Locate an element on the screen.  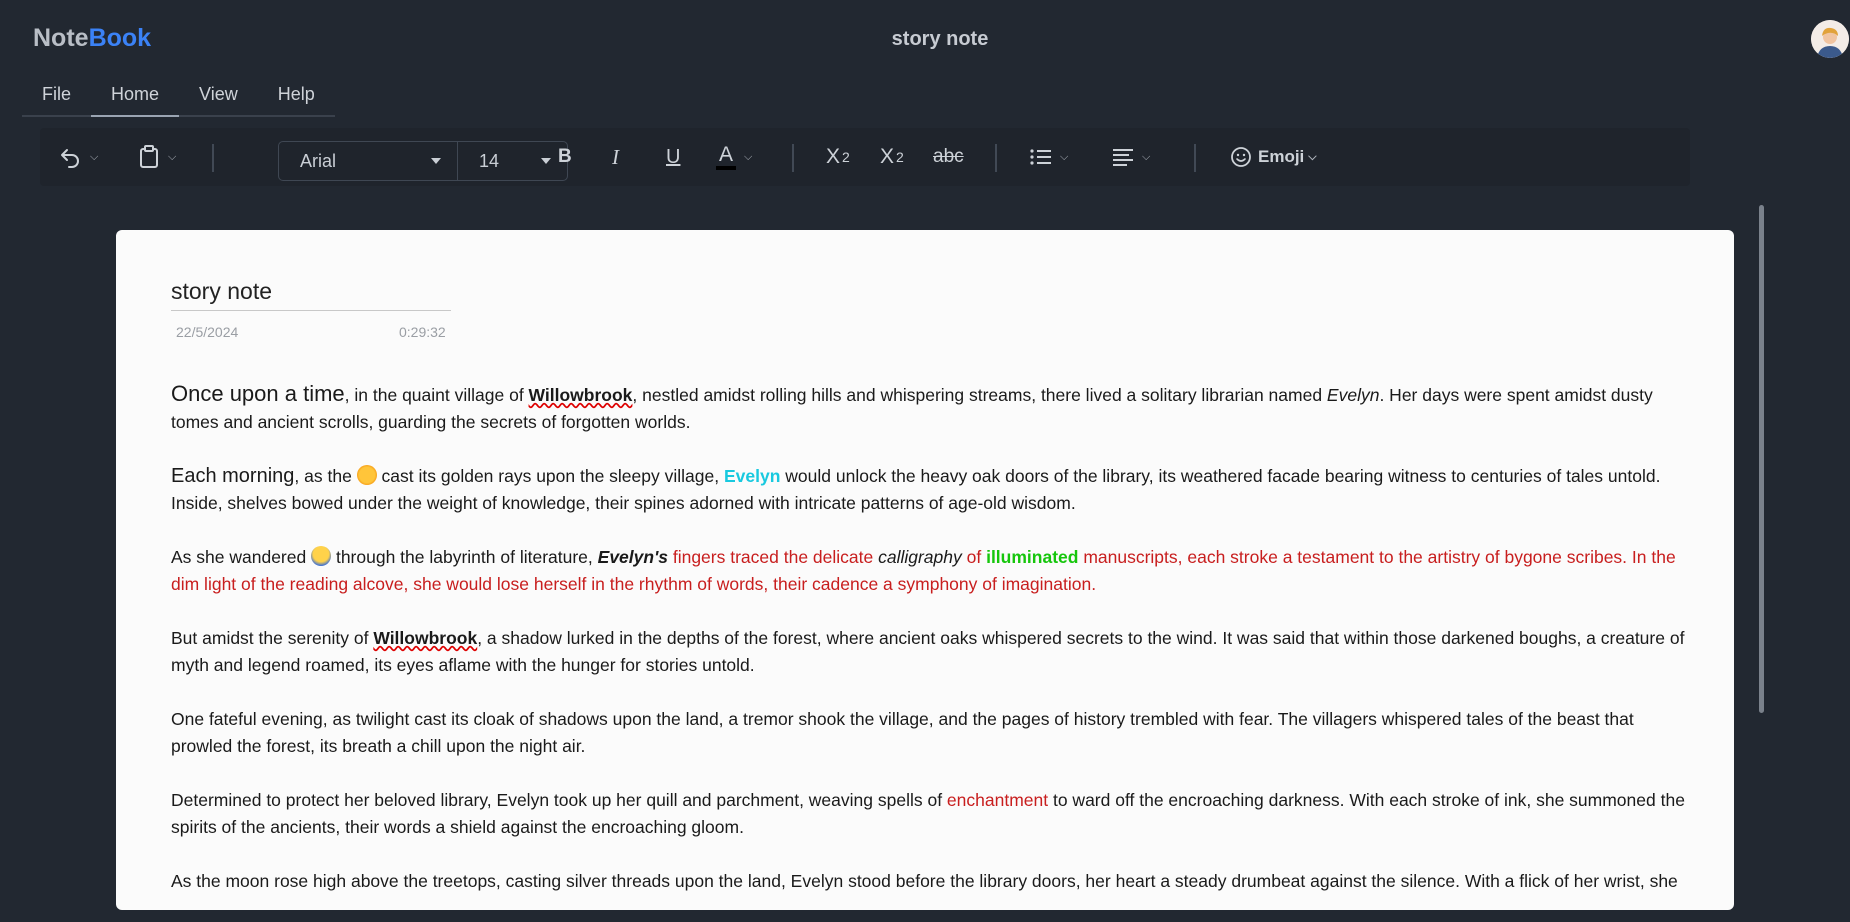
p4-text-1: But amidst the serenity of is located at coordinates (272, 638).